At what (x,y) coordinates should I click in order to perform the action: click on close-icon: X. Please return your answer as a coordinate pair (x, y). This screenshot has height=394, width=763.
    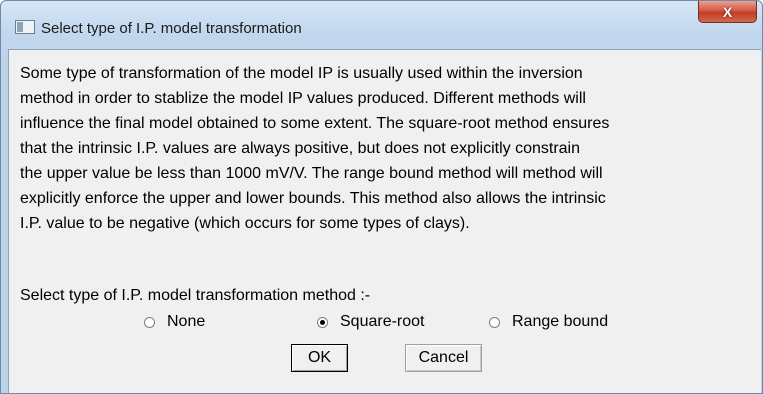
    Looking at the image, I should click on (727, 11).